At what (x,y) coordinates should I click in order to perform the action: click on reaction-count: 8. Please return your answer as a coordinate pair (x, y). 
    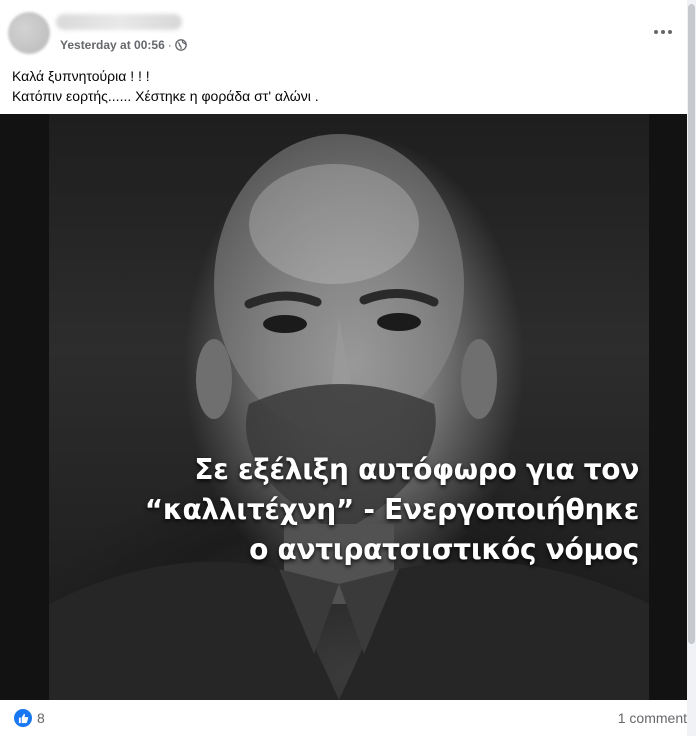
    Looking at the image, I should click on (41, 718).